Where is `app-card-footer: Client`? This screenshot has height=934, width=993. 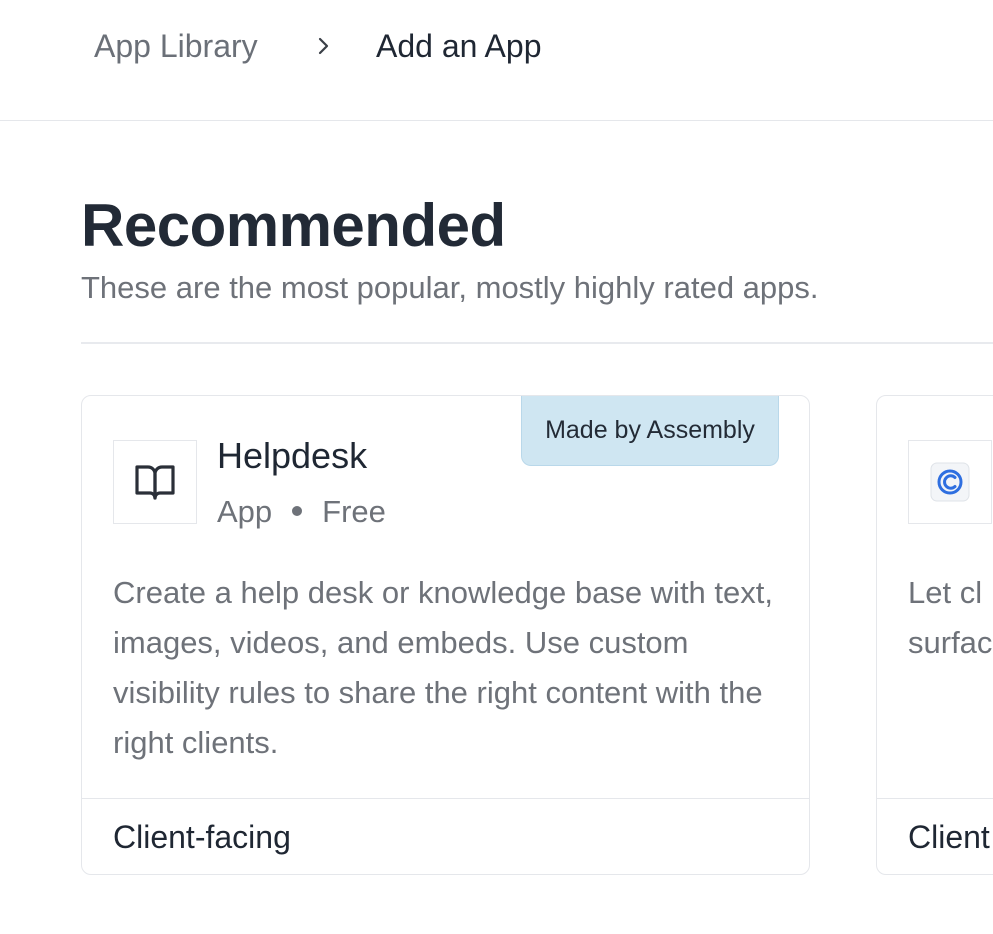
app-card-footer: Client is located at coordinates (935, 836).